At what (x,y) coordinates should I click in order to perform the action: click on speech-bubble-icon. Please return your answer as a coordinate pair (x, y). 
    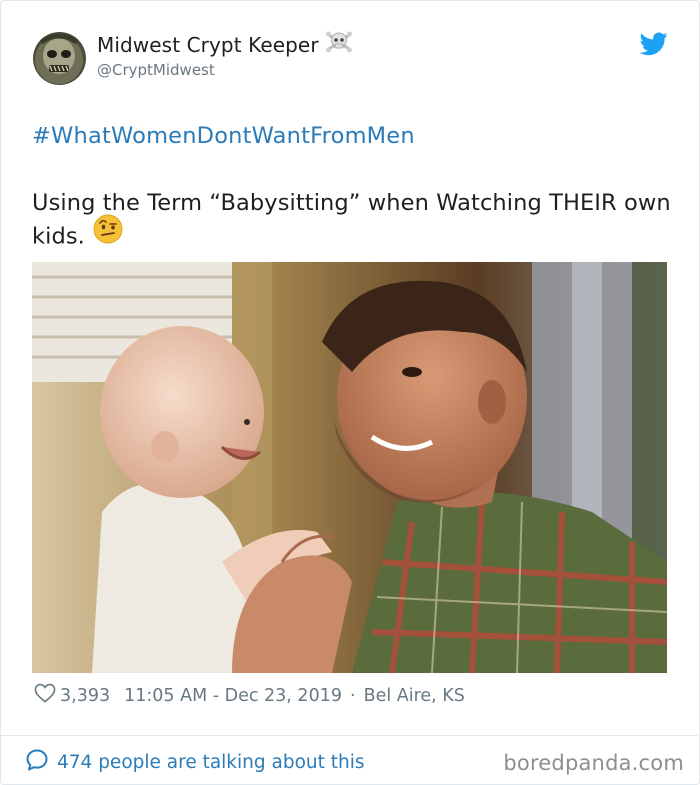
    Looking at the image, I should click on (37, 762).